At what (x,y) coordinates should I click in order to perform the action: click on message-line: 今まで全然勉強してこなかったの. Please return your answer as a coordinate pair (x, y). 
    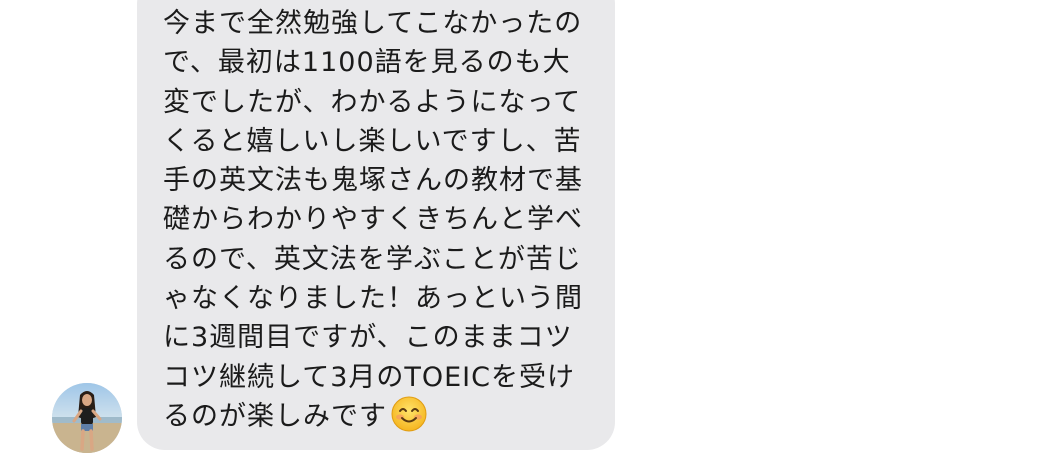
    Looking at the image, I should click on (373, 23).